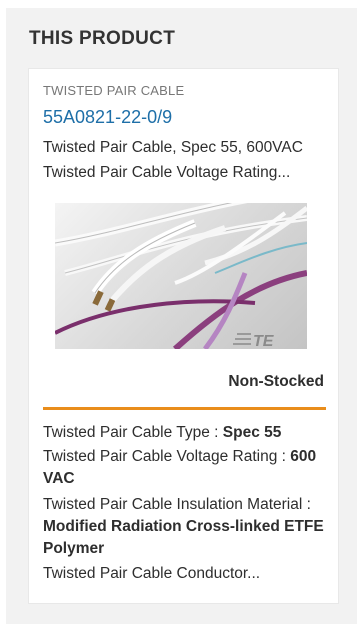 The width and height of the screenshot is (361, 624). Describe the element at coordinates (184, 408) in the screenshot. I see `accent-divider` at that location.